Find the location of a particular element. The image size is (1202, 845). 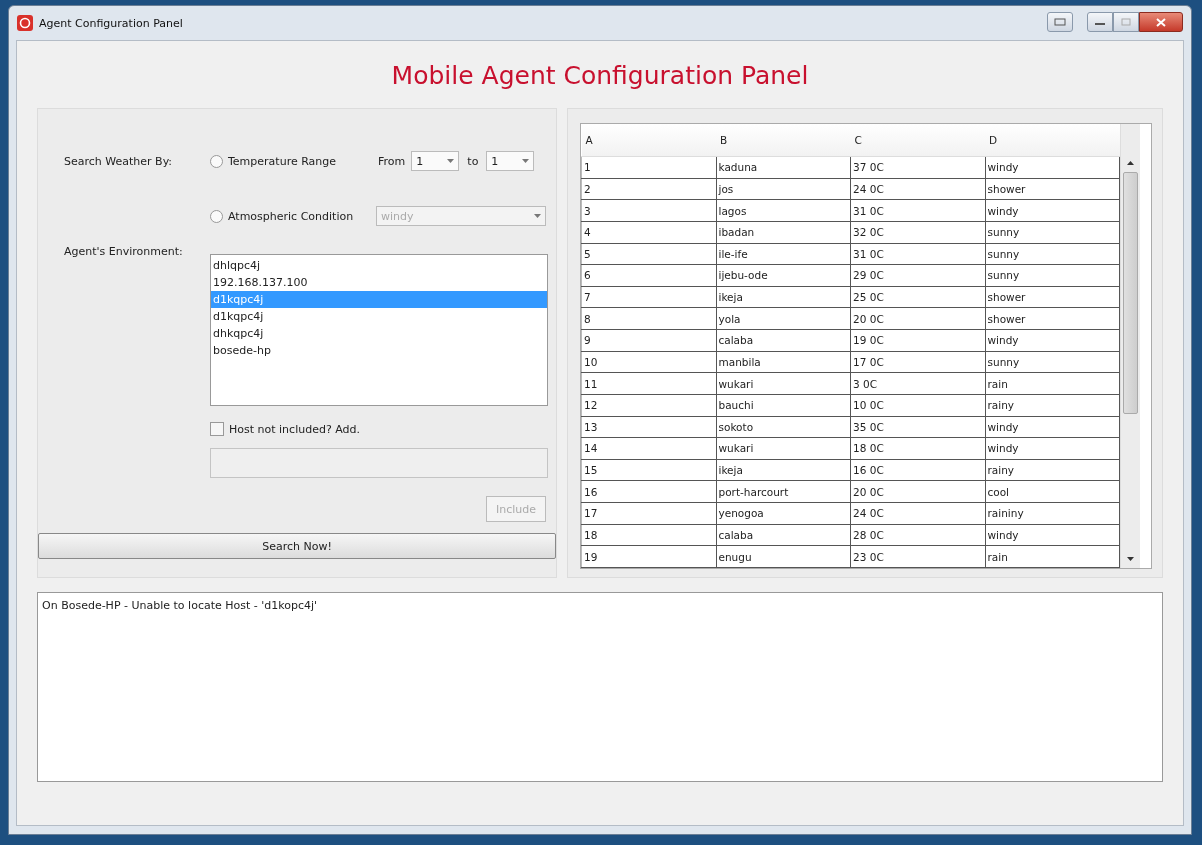

host-item: dhkqpc4j is located at coordinates (379, 333).